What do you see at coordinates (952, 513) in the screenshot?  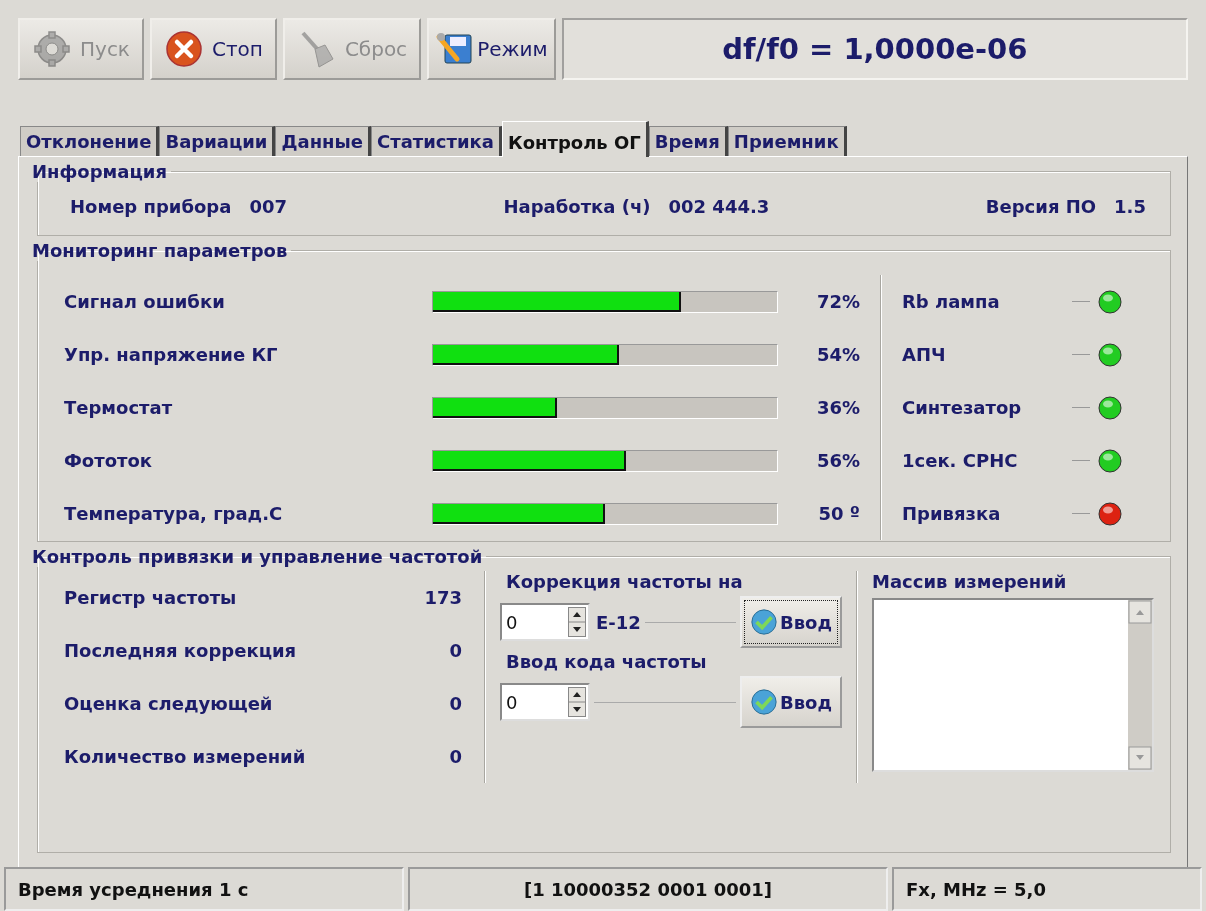 I see `indicator-label: Привязка` at bounding box center [952, 513].